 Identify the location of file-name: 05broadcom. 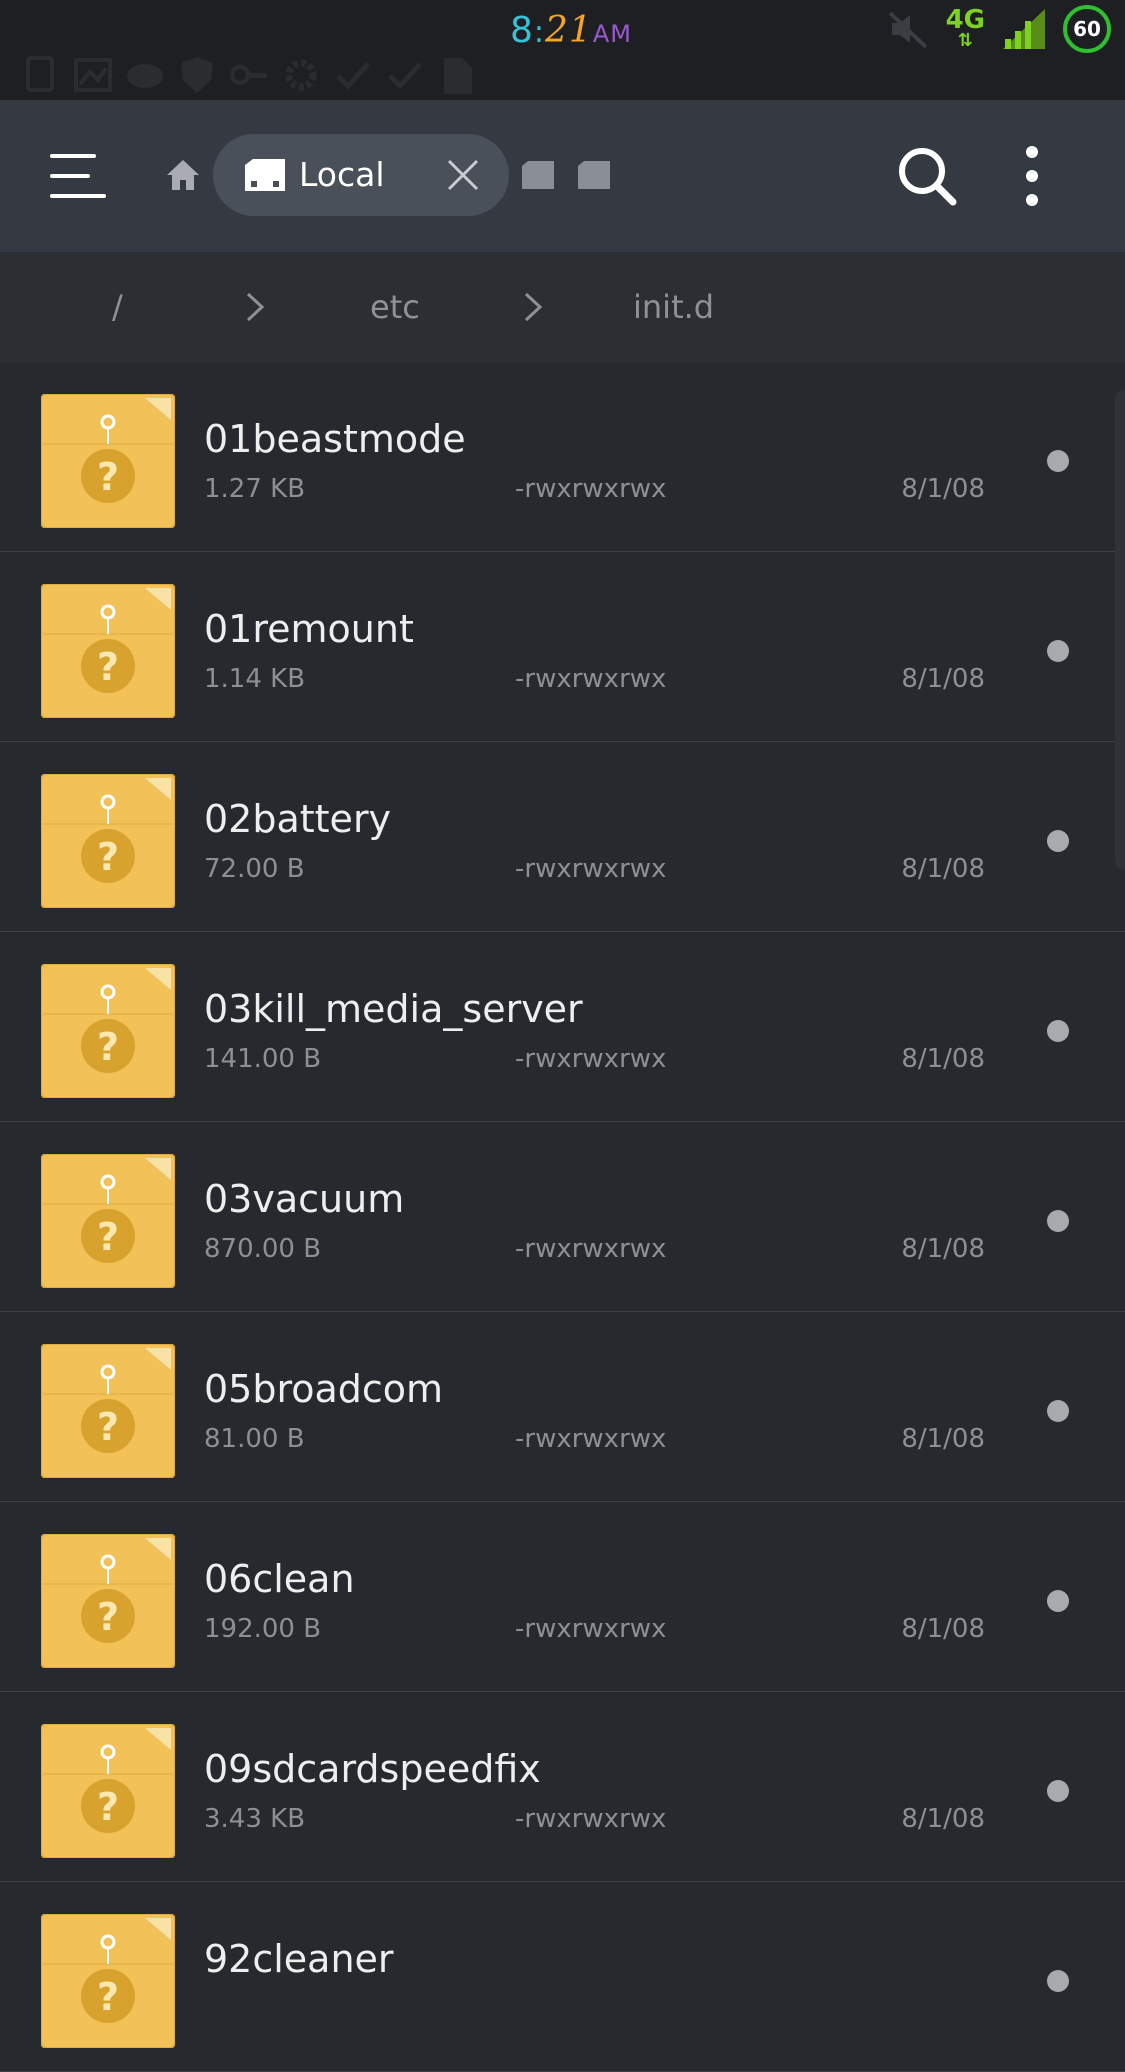
(324, 1389).